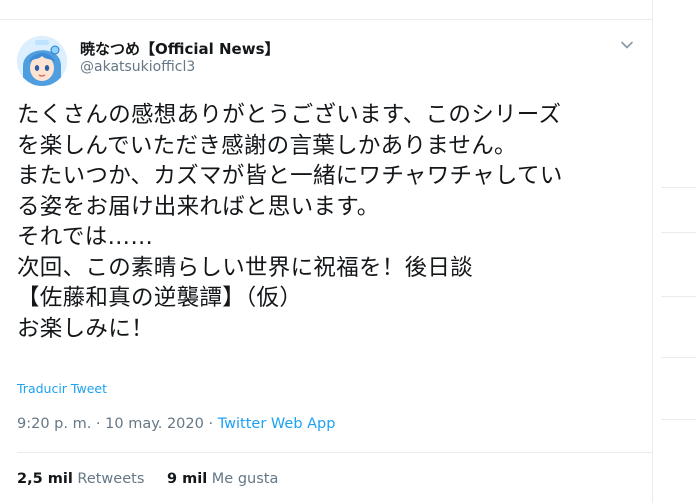 Image resolution: width=696 pixels, height=503 pixels. Describe the element at coordinates (137, 67) in the screenshot. I see `author-handle: @akatsukiofficl3` at that location.